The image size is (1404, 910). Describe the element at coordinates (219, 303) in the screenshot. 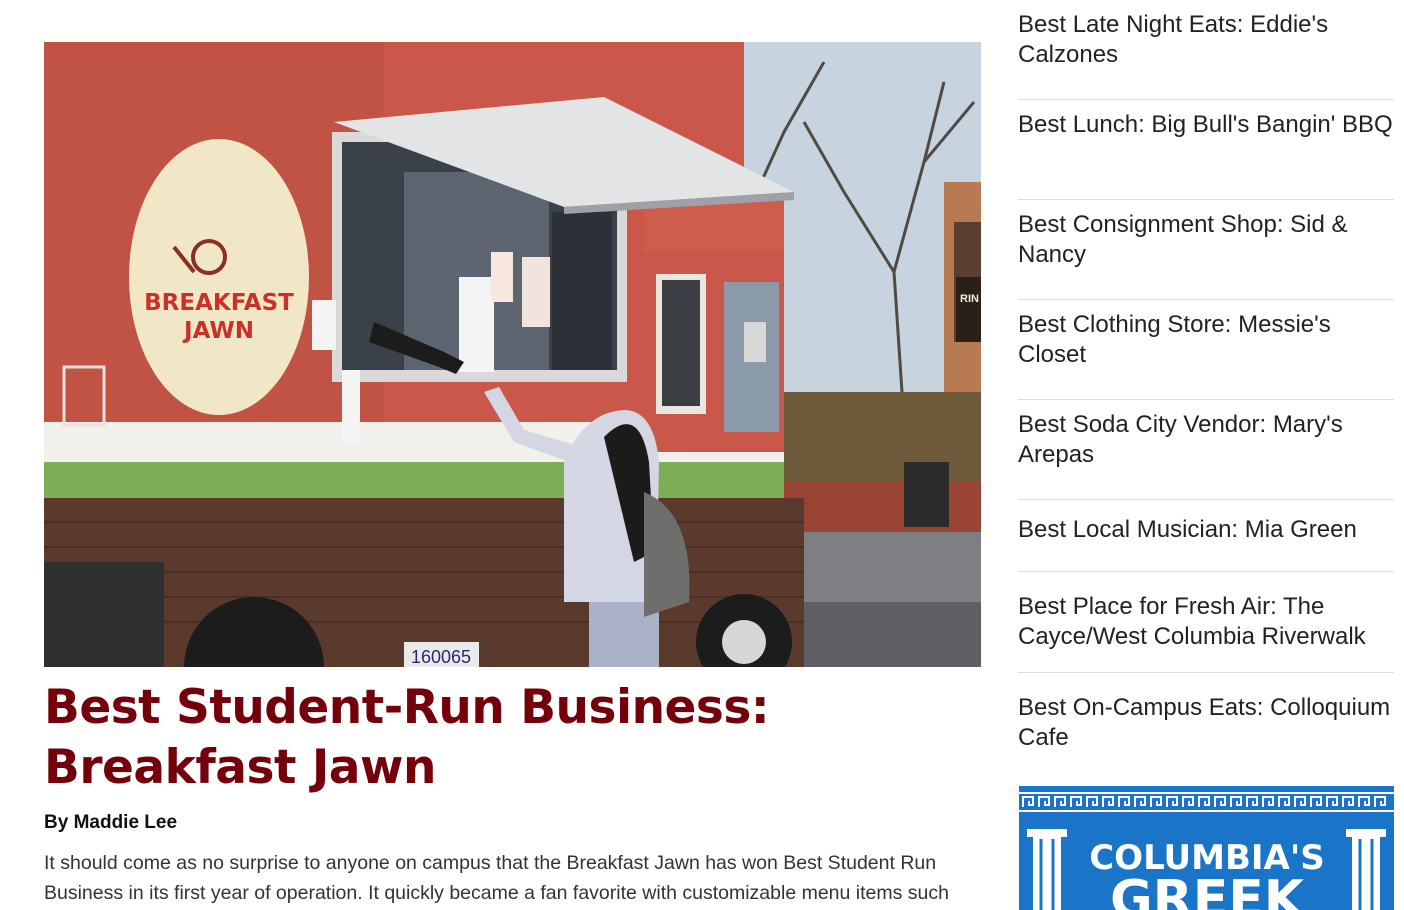

I see `truck-logo-line1: BREAKFAST` at that location.